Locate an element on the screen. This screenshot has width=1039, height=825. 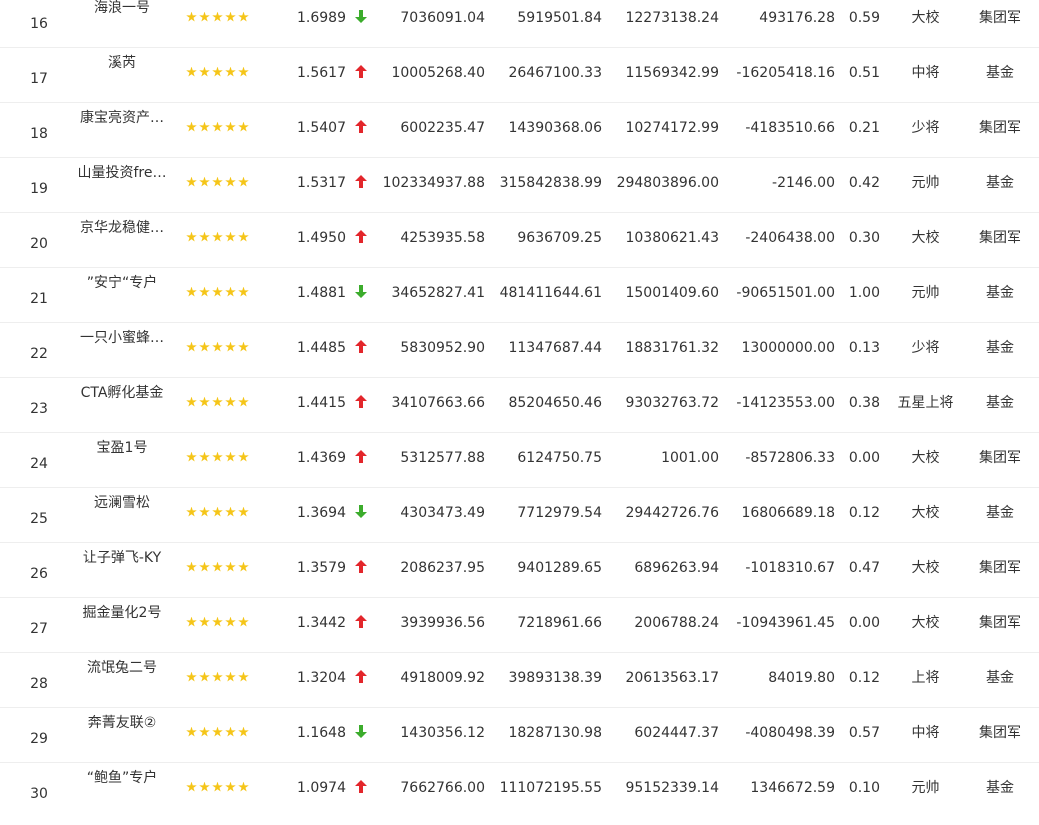
fund-name-link: 海浪一号 is located at coordinates (122, 24).